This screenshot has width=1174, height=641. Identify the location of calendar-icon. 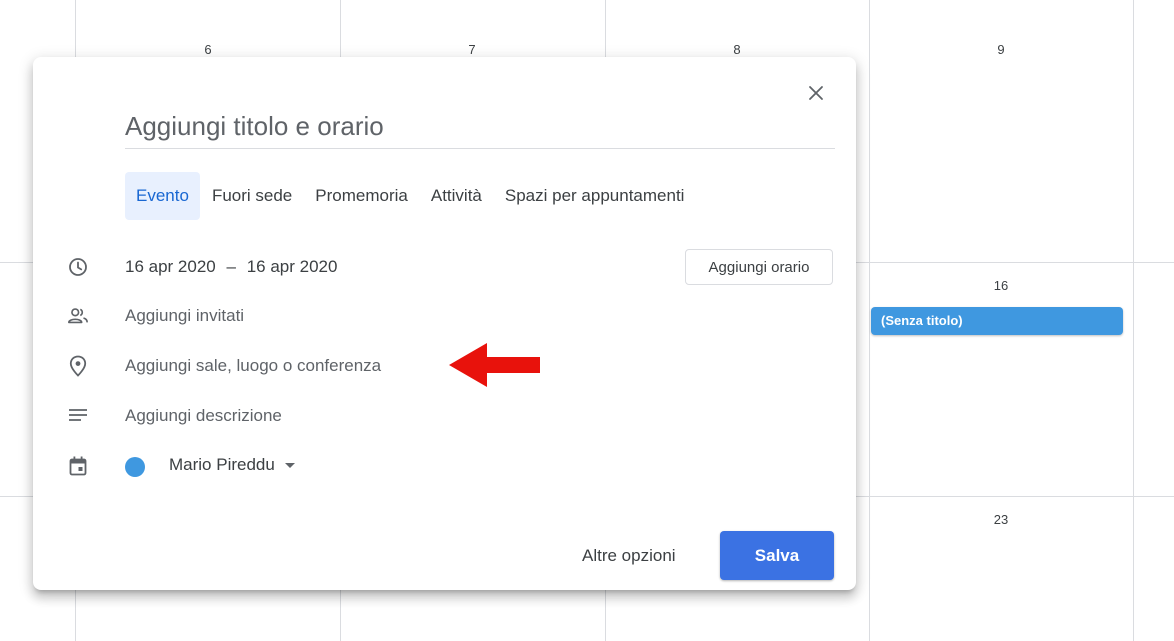
(78, 466).